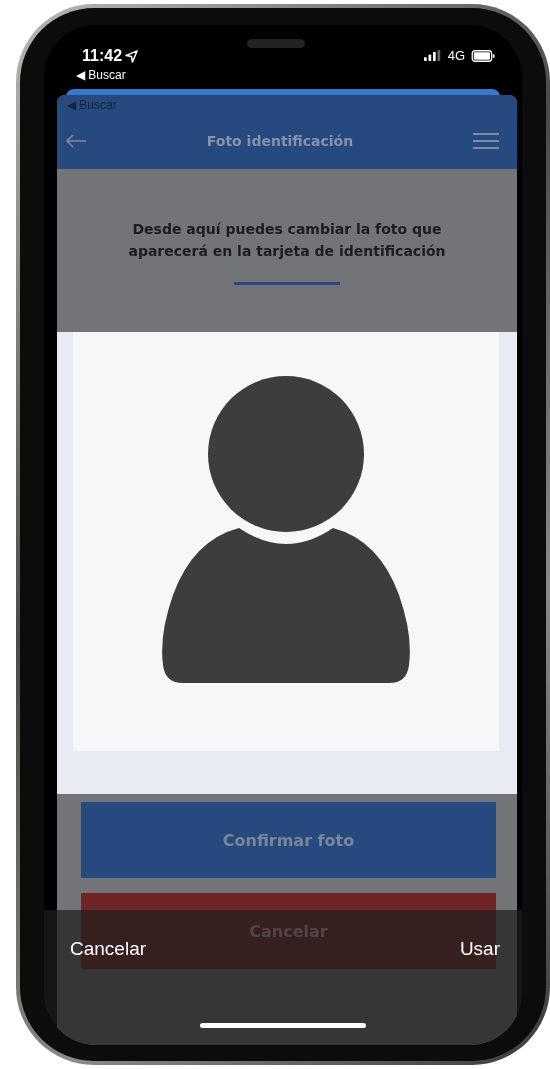  Describe the element at coordinates (479, 949) in the screenshot. I see `use-button: Usar` at that location.